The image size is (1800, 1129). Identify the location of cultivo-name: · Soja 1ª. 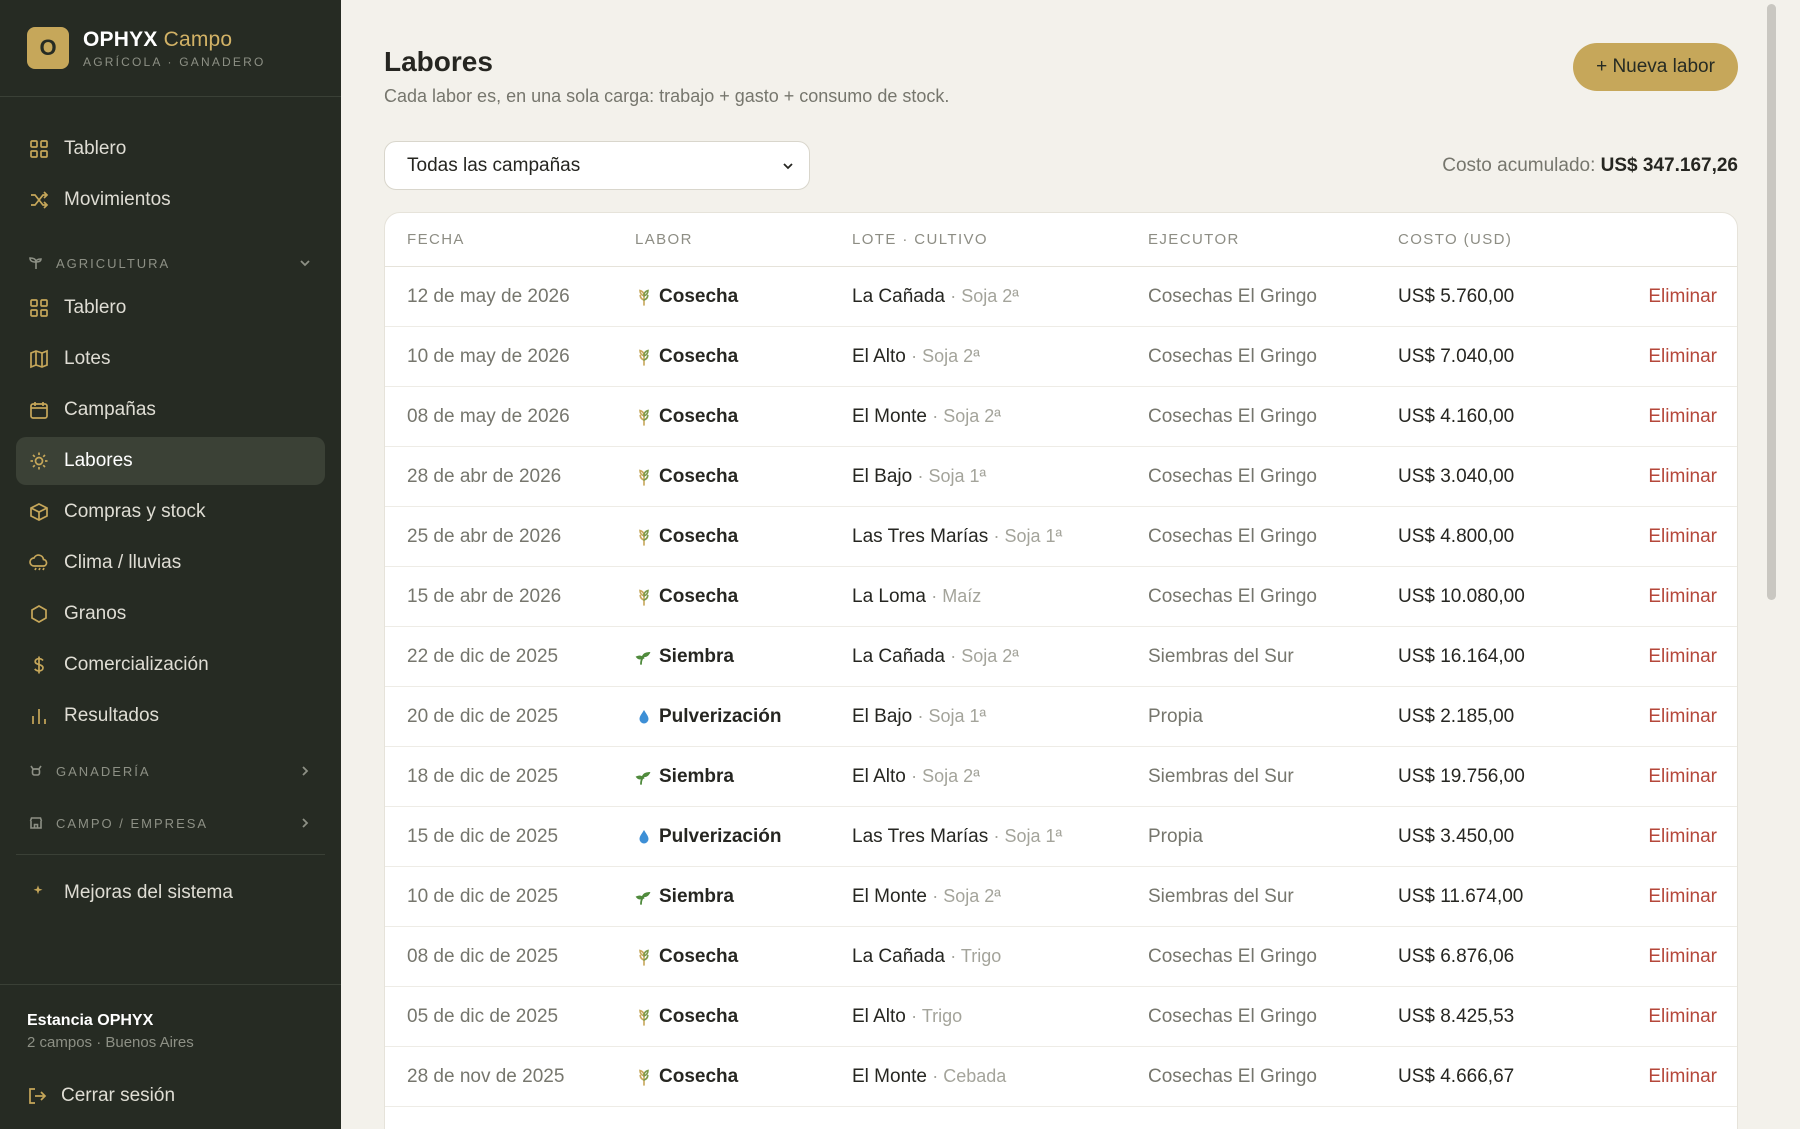
(952, 475).